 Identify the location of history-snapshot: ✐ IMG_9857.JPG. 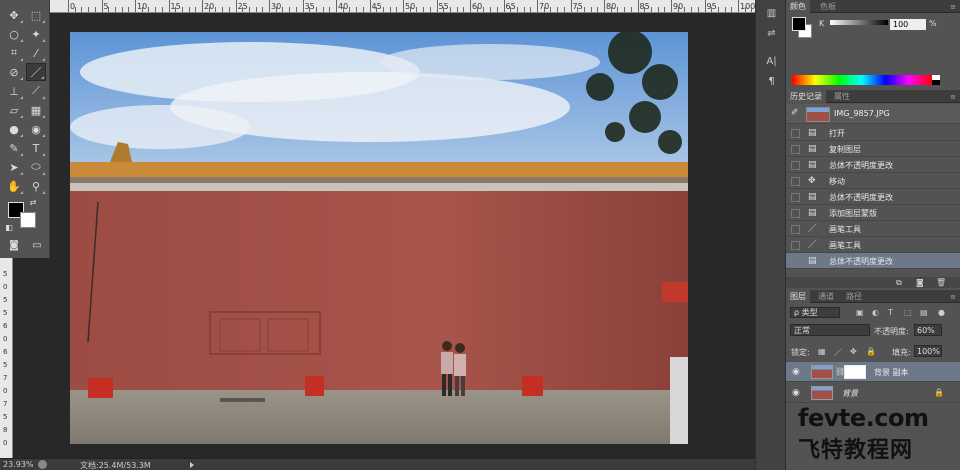
(873, 114).